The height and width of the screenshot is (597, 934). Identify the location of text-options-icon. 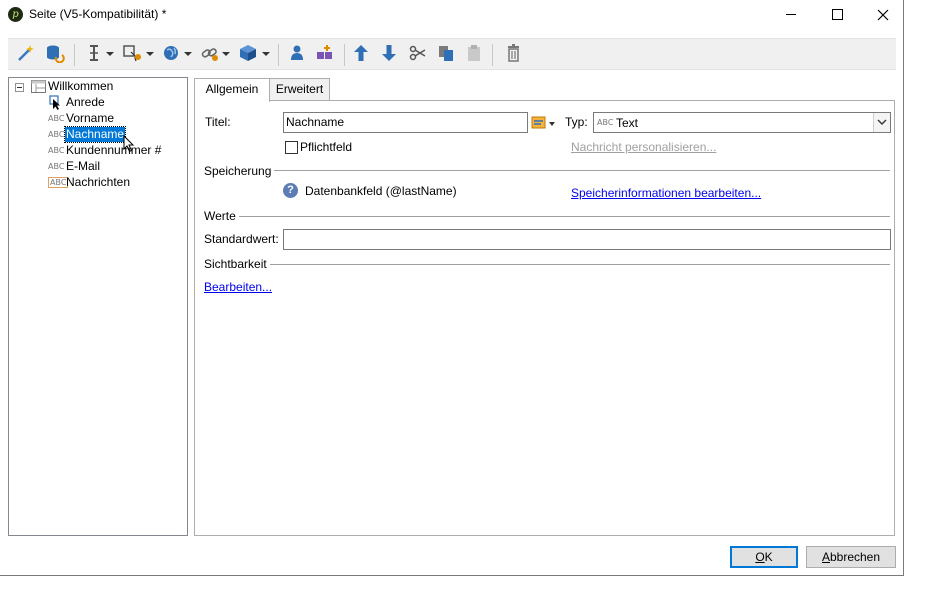
(543, 122).